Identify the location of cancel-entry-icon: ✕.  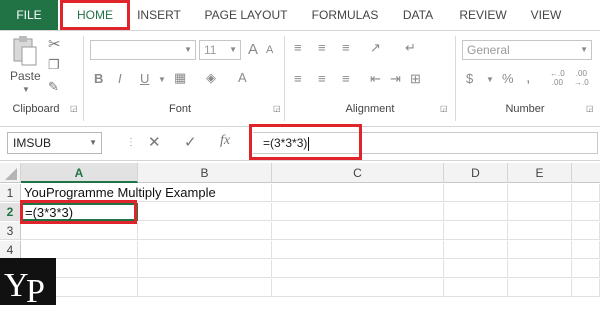
(154, 142).